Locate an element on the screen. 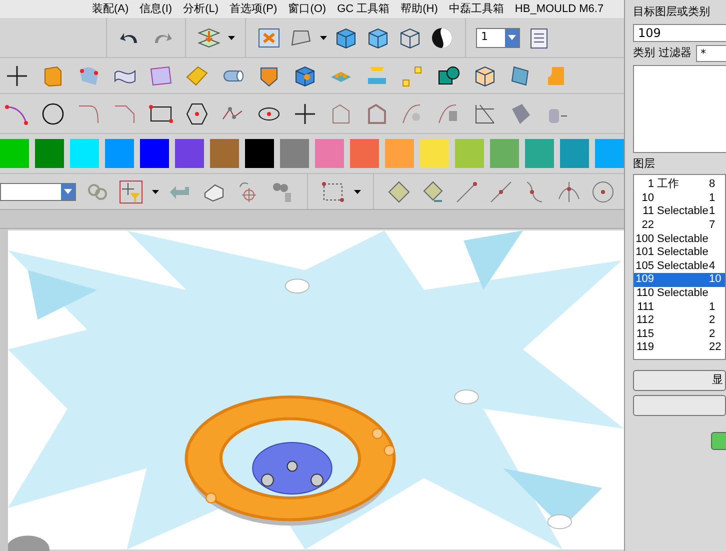 This screenshot has height=551, width=726. layer-number: 112 is located at coordinates (644, 320).